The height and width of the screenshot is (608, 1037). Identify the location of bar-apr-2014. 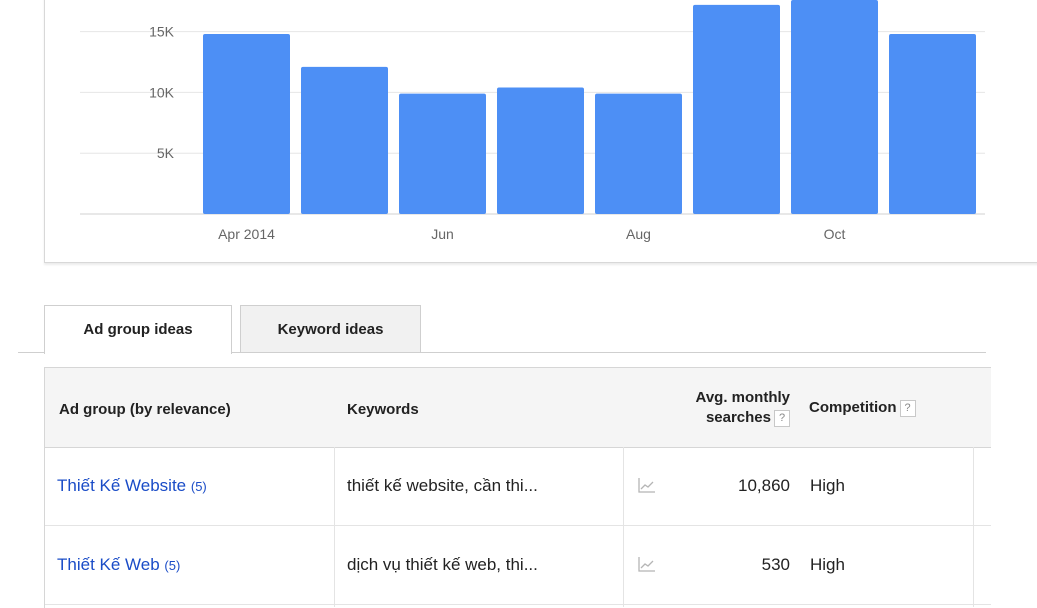
(246, 124).